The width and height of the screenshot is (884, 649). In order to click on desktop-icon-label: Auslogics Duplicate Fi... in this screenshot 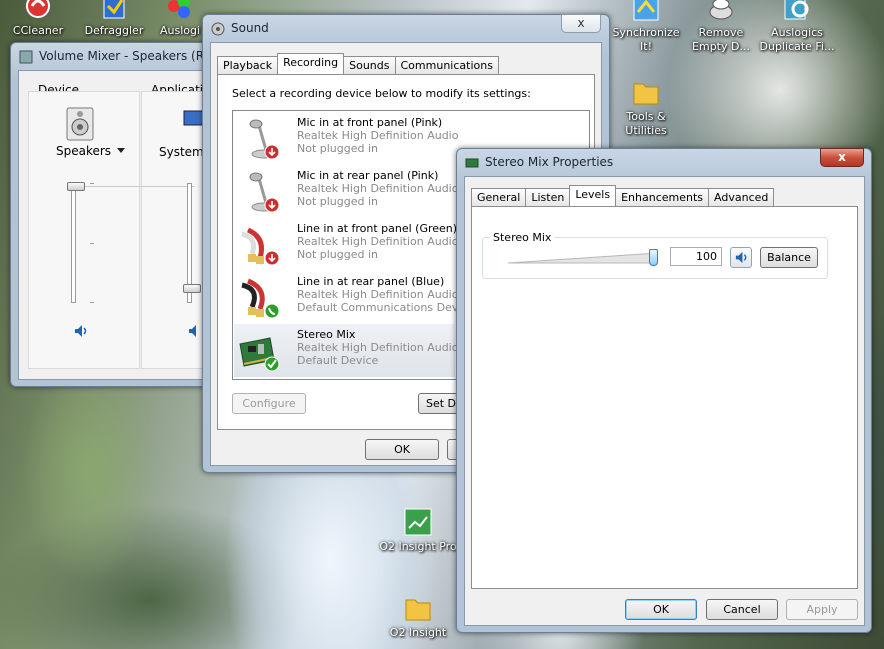, I will do `click(797, 39)`.